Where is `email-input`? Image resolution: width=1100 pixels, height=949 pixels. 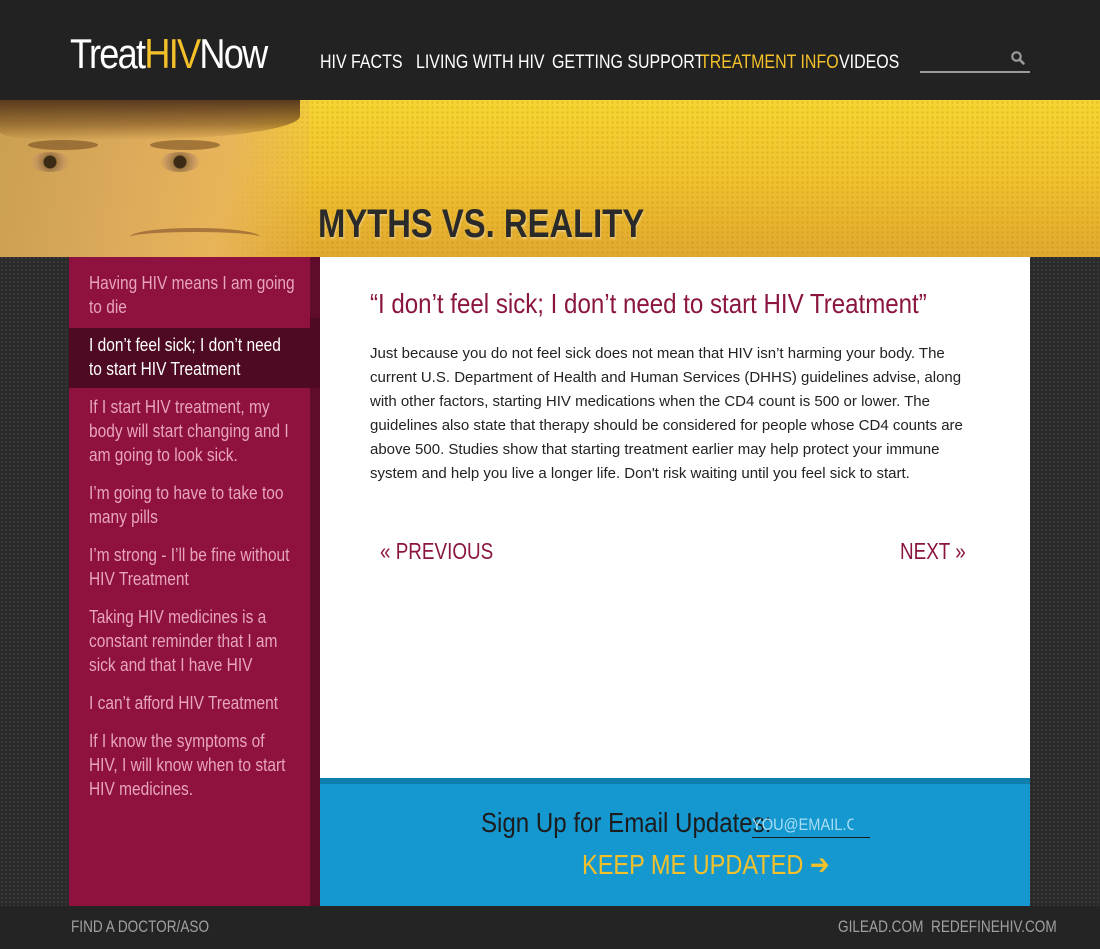 email-input is located at coordinates (803, 825).